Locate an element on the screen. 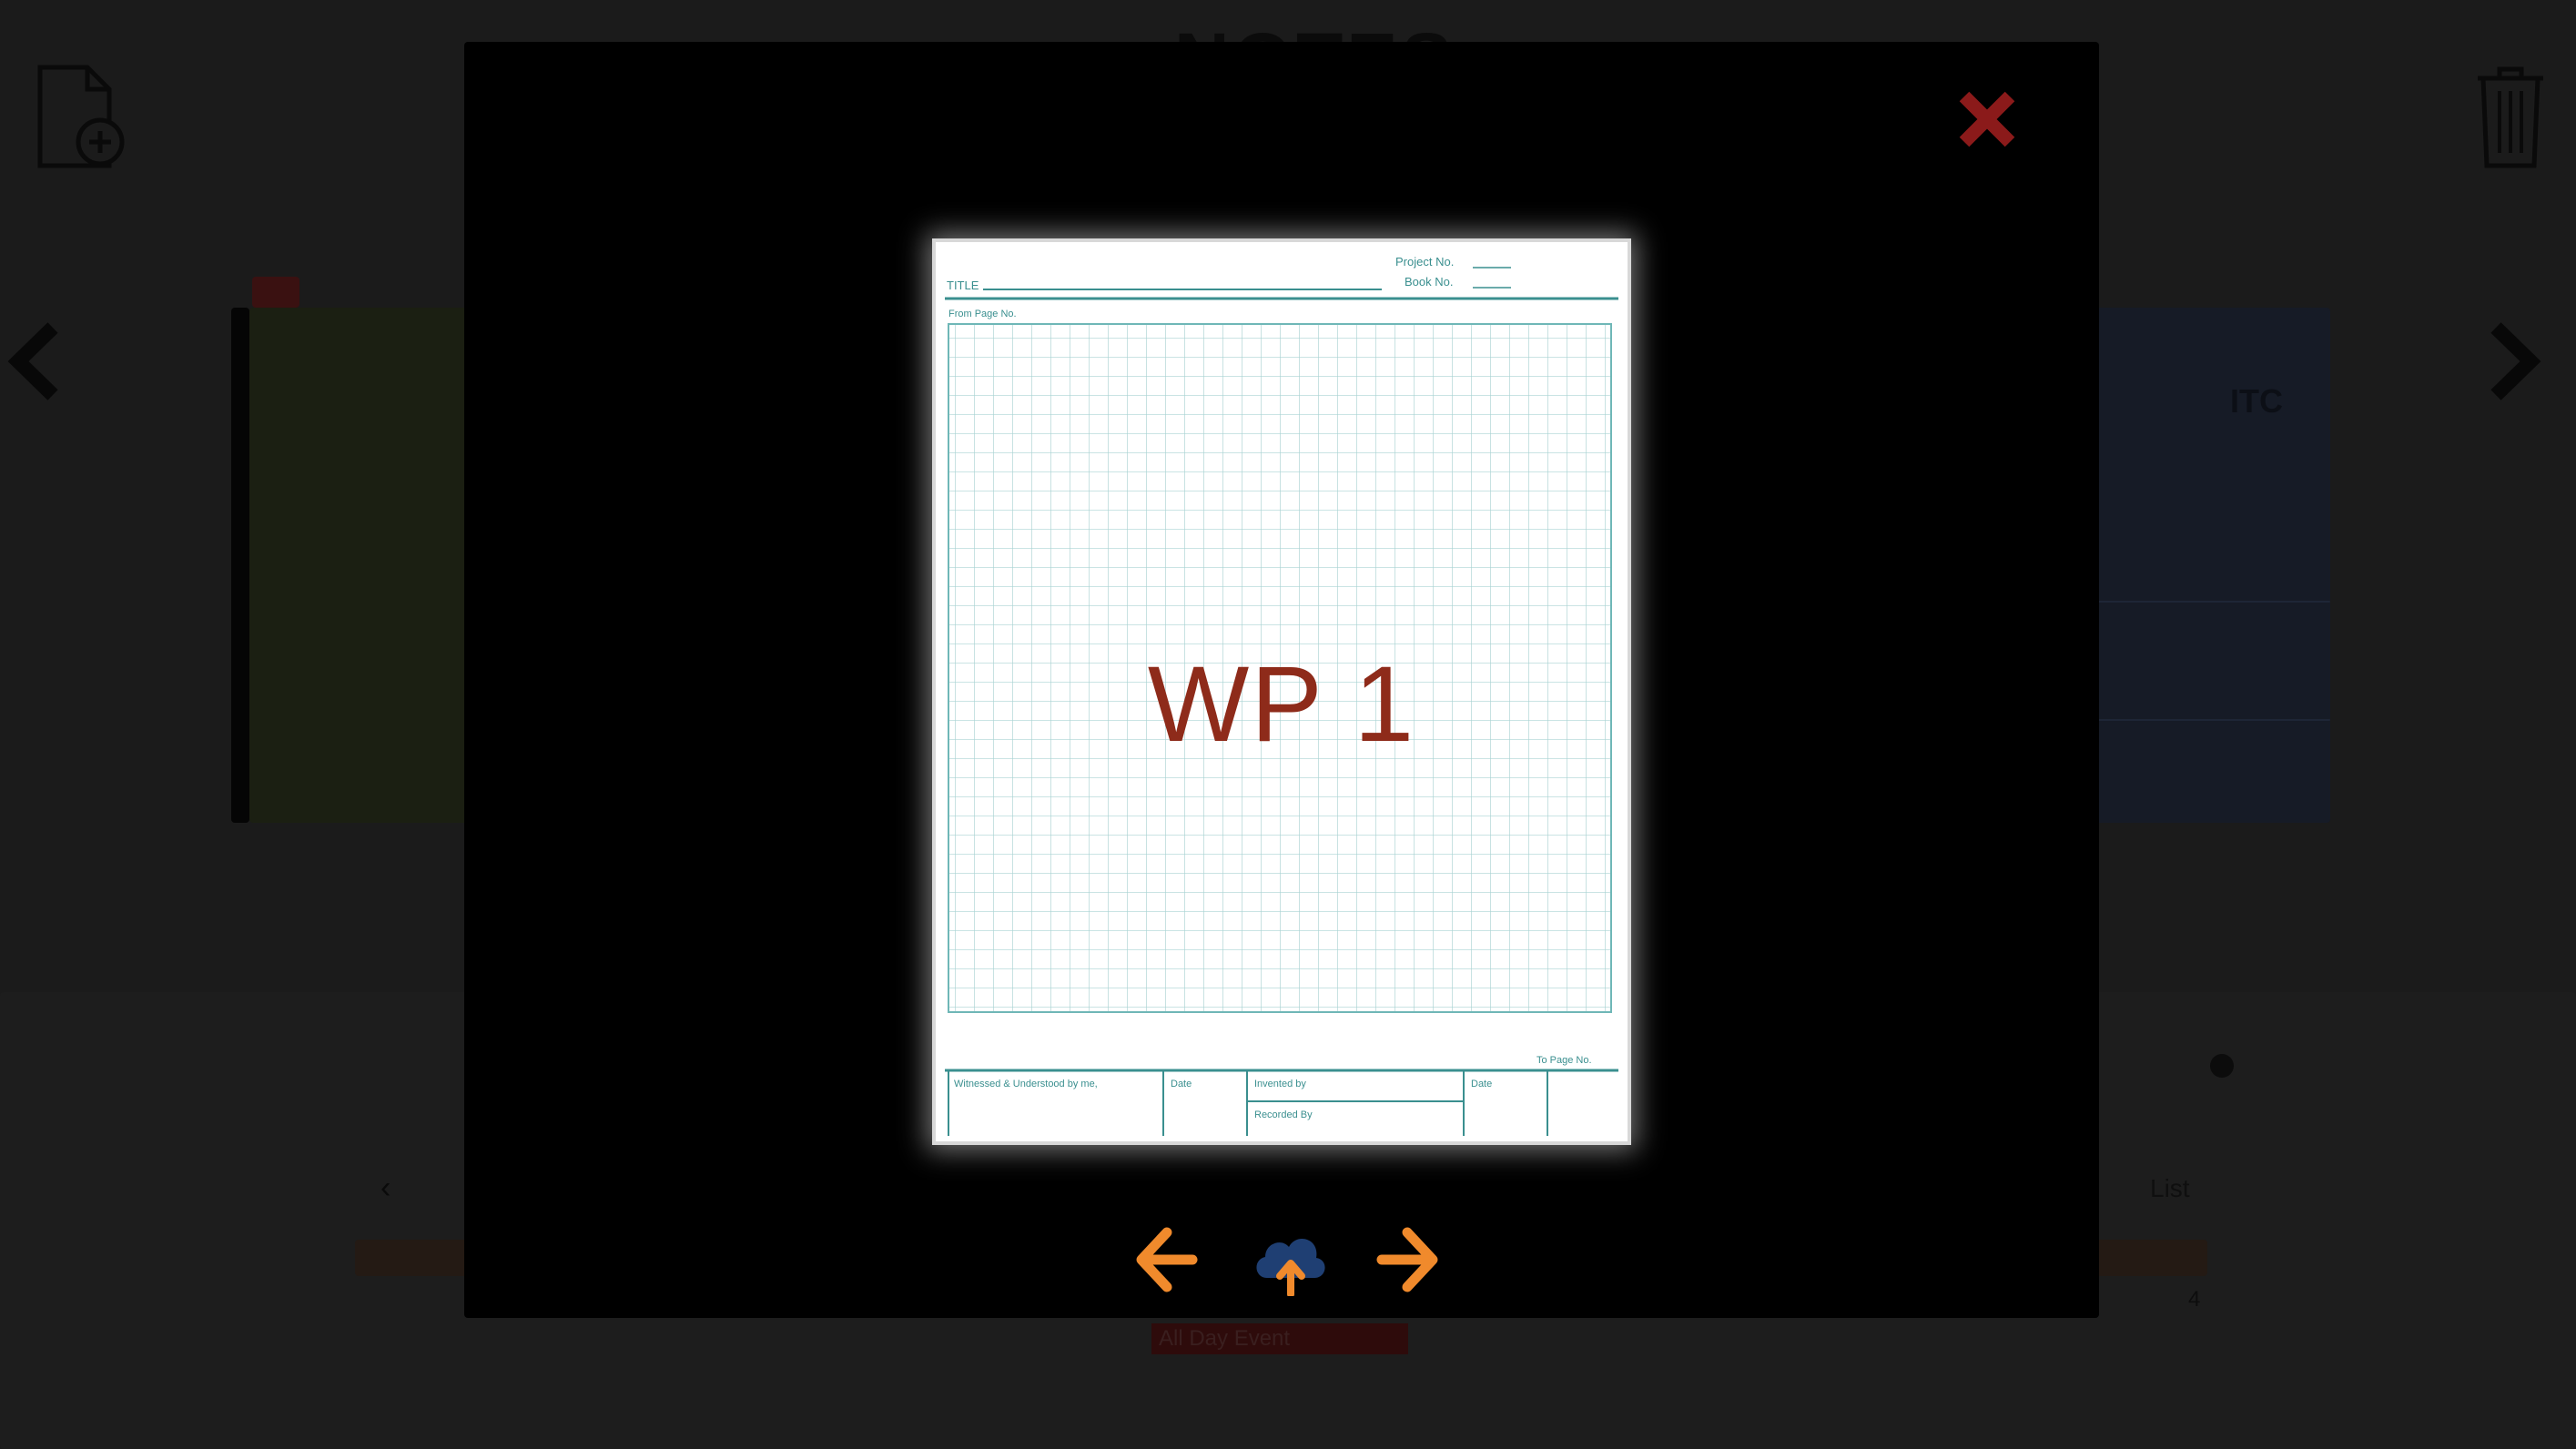 The width and height of the screenshot is (2576, 1449). next-image-button is located at coordinates (1409, 1260).